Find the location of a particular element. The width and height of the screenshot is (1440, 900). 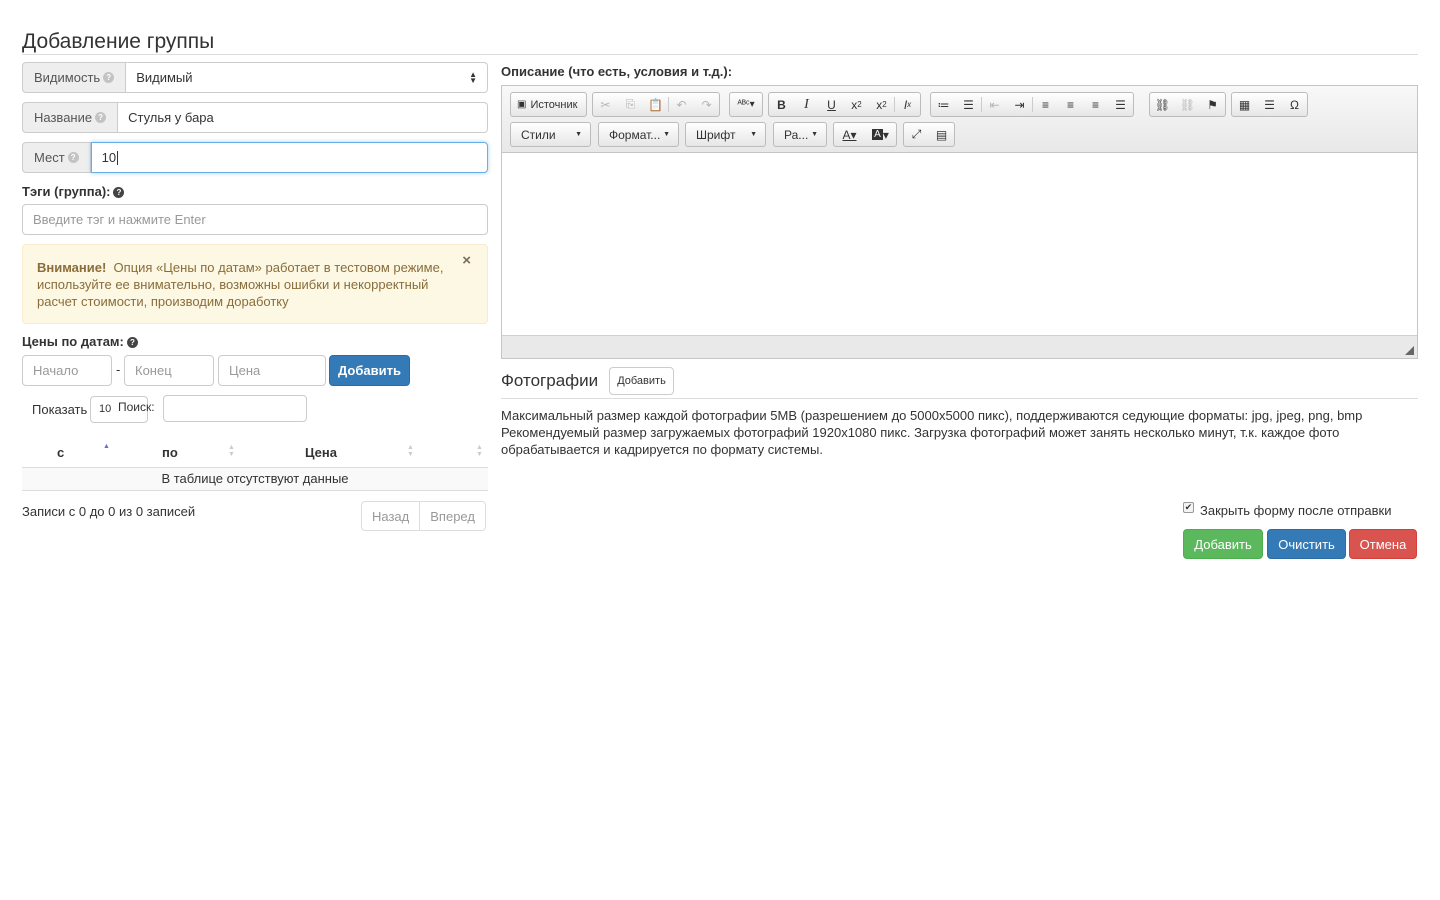

align-center-icon: ≡ is located at coordinates (1070, 104).